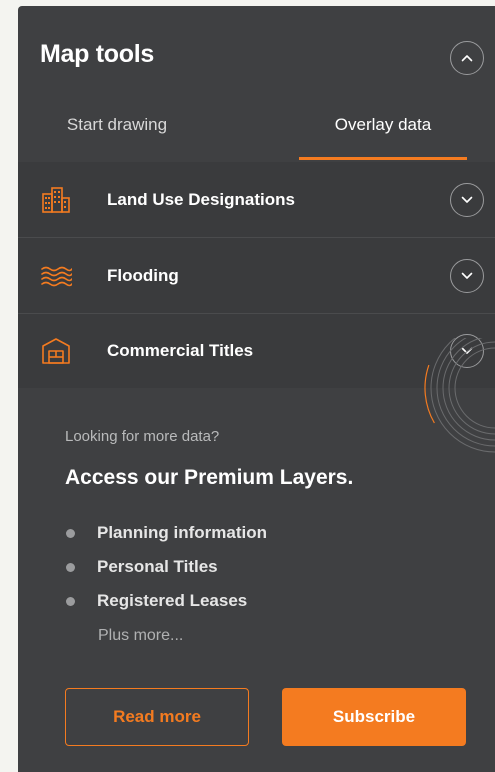 The height and width of the screenshot is (772, 495). What do you see at coordinates (143, 275) in the screenshot?
I see `layer-label: Flooding` at bounding box center [143, 275].